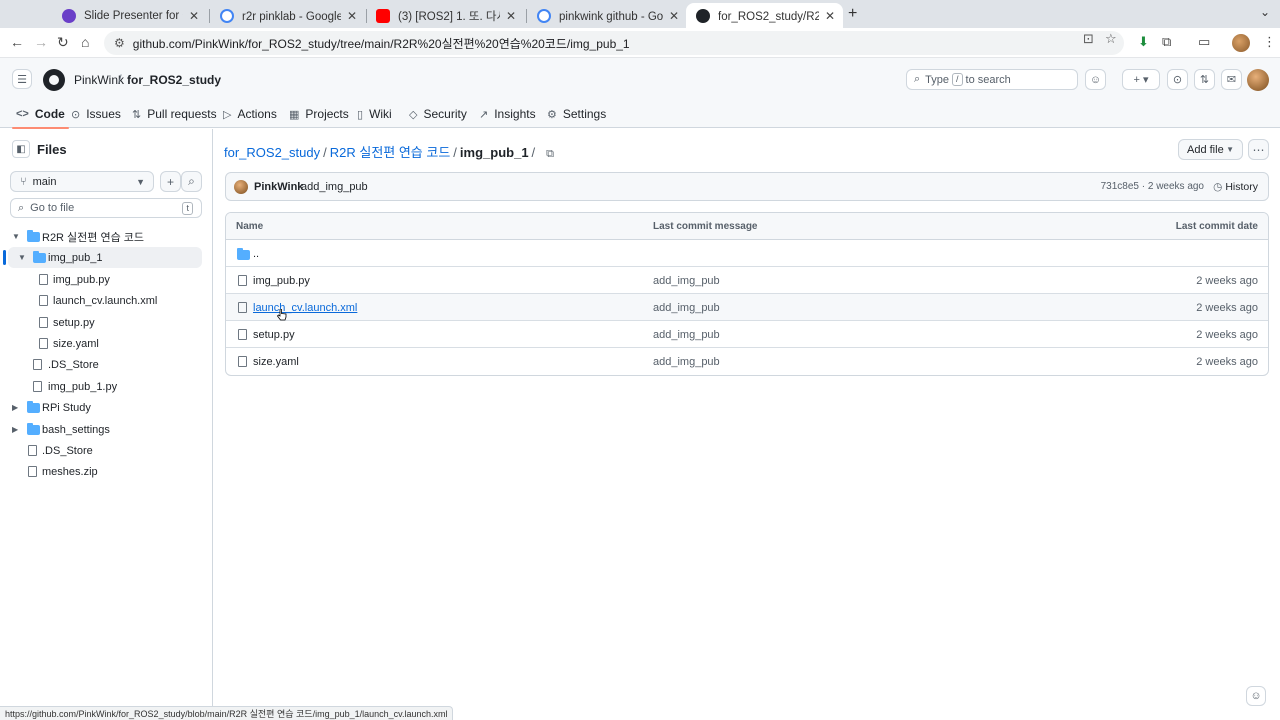  What do you see at coordinates (550, 154) in the screenshot?
I see `copy-path-icon: ⧉` at bounding box center [550, 154].